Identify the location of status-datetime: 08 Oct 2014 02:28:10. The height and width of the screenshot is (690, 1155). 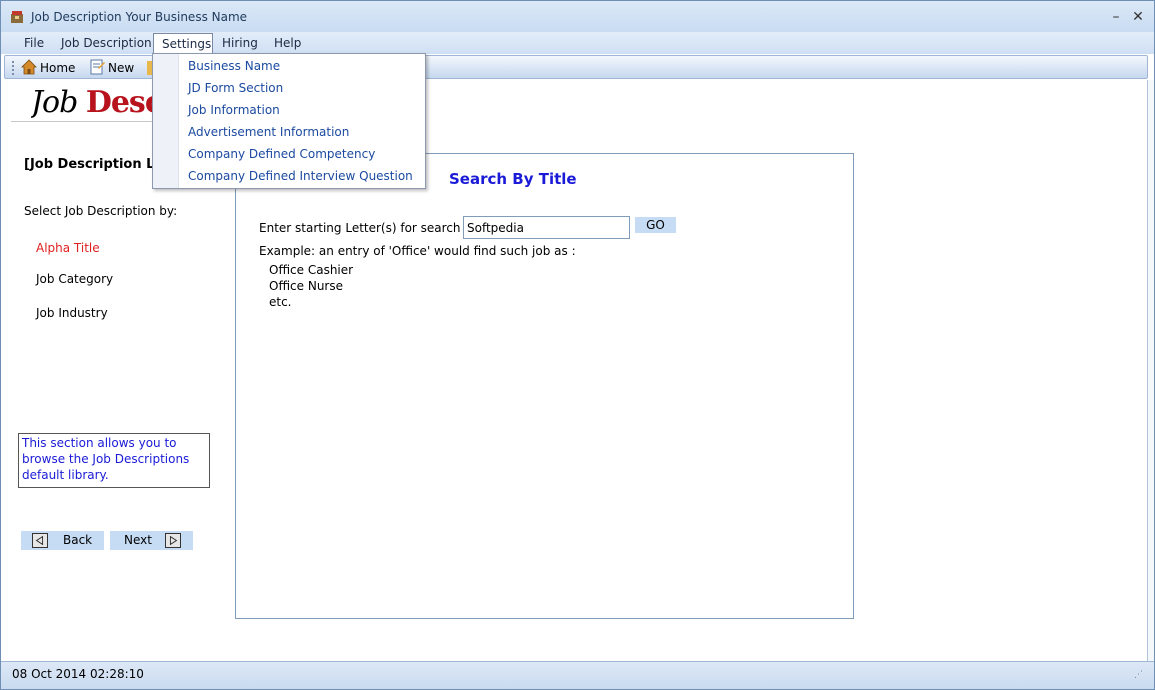
(78, 674).